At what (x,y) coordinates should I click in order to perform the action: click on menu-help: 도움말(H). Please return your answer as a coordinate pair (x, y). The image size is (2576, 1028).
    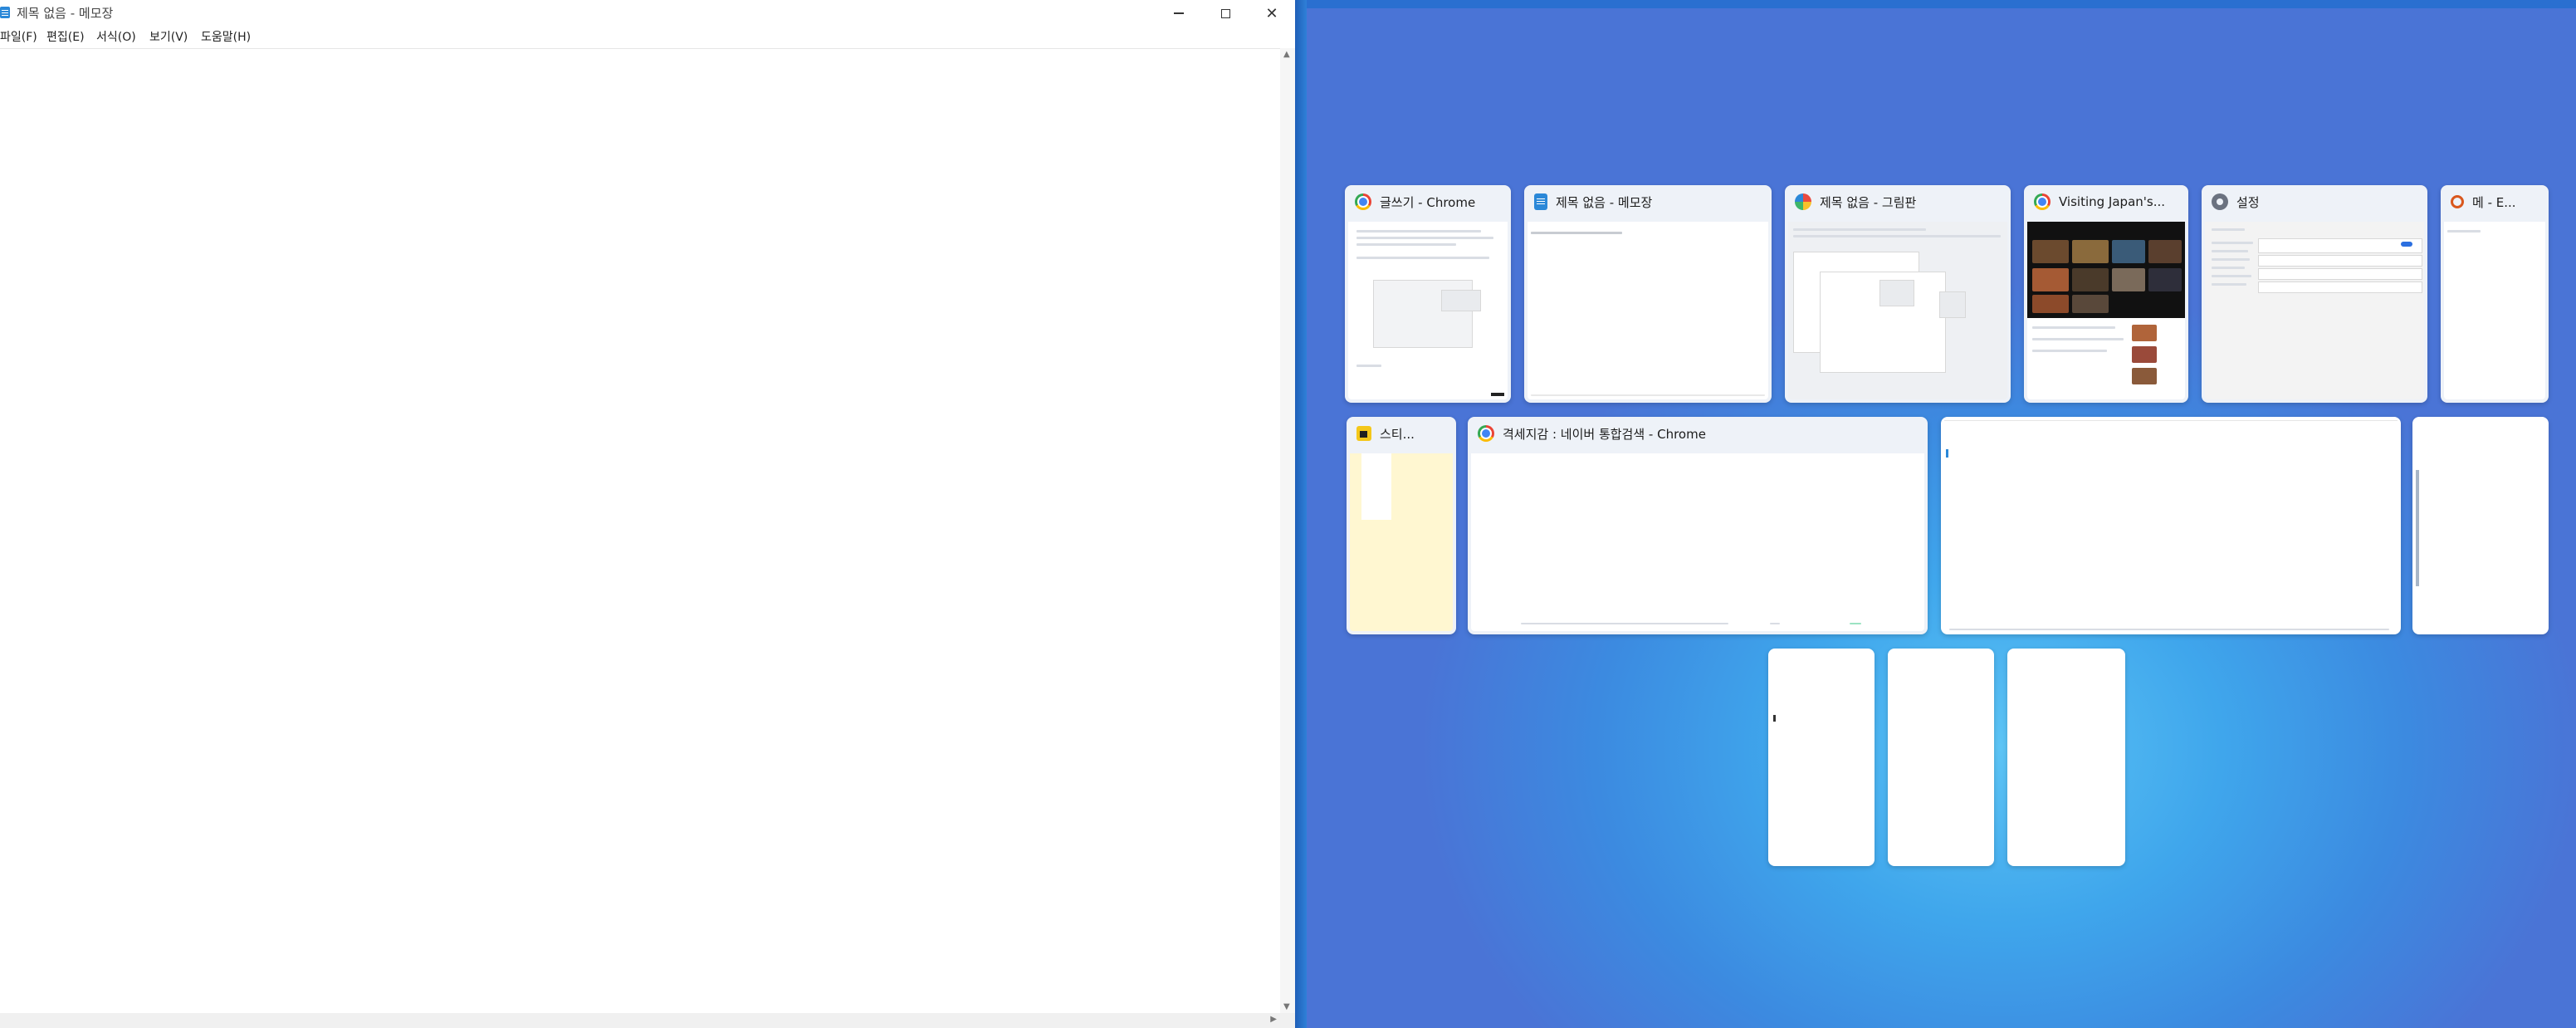
    Looking at the image, I should click on (226, 37).